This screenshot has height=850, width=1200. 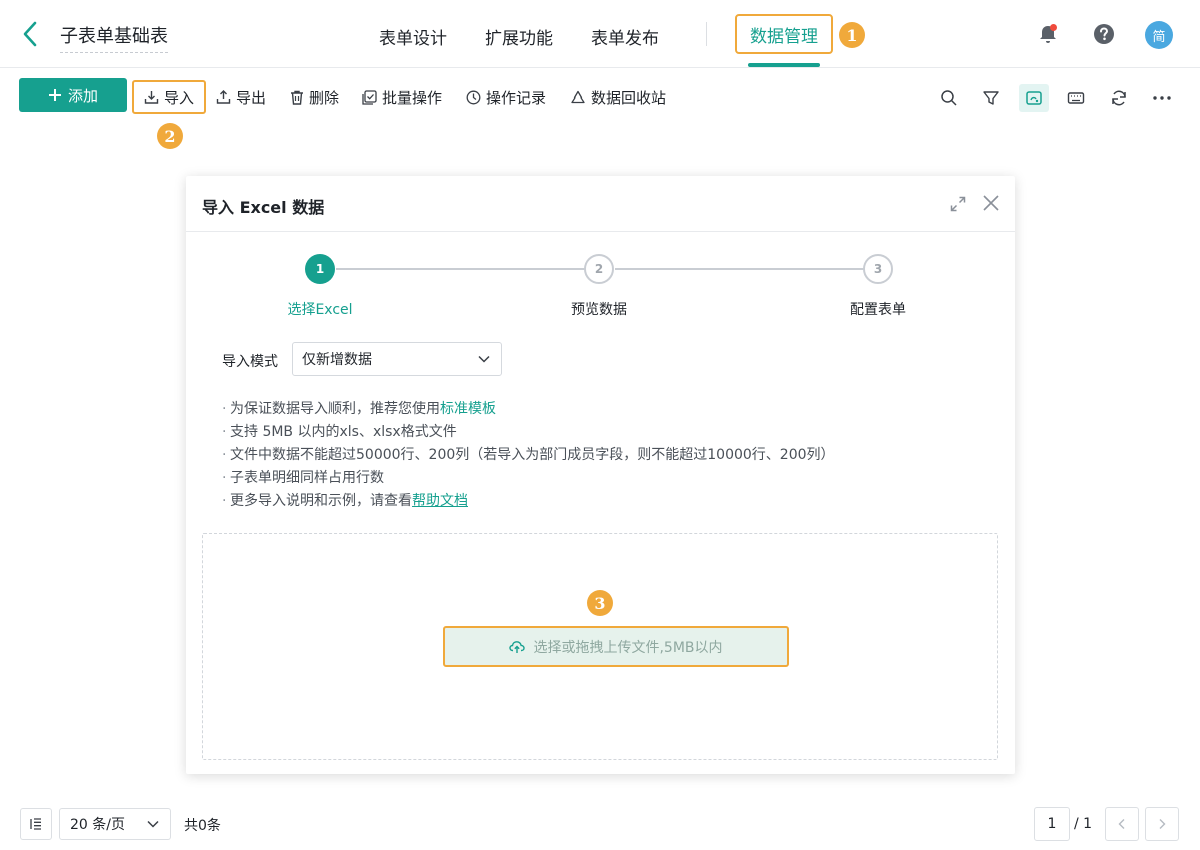 What do you see at coordinates (321, 501) in the screenshot?
I see `note-text: 更多导入说明和示例，请查看` at bounding box center [321, 501].